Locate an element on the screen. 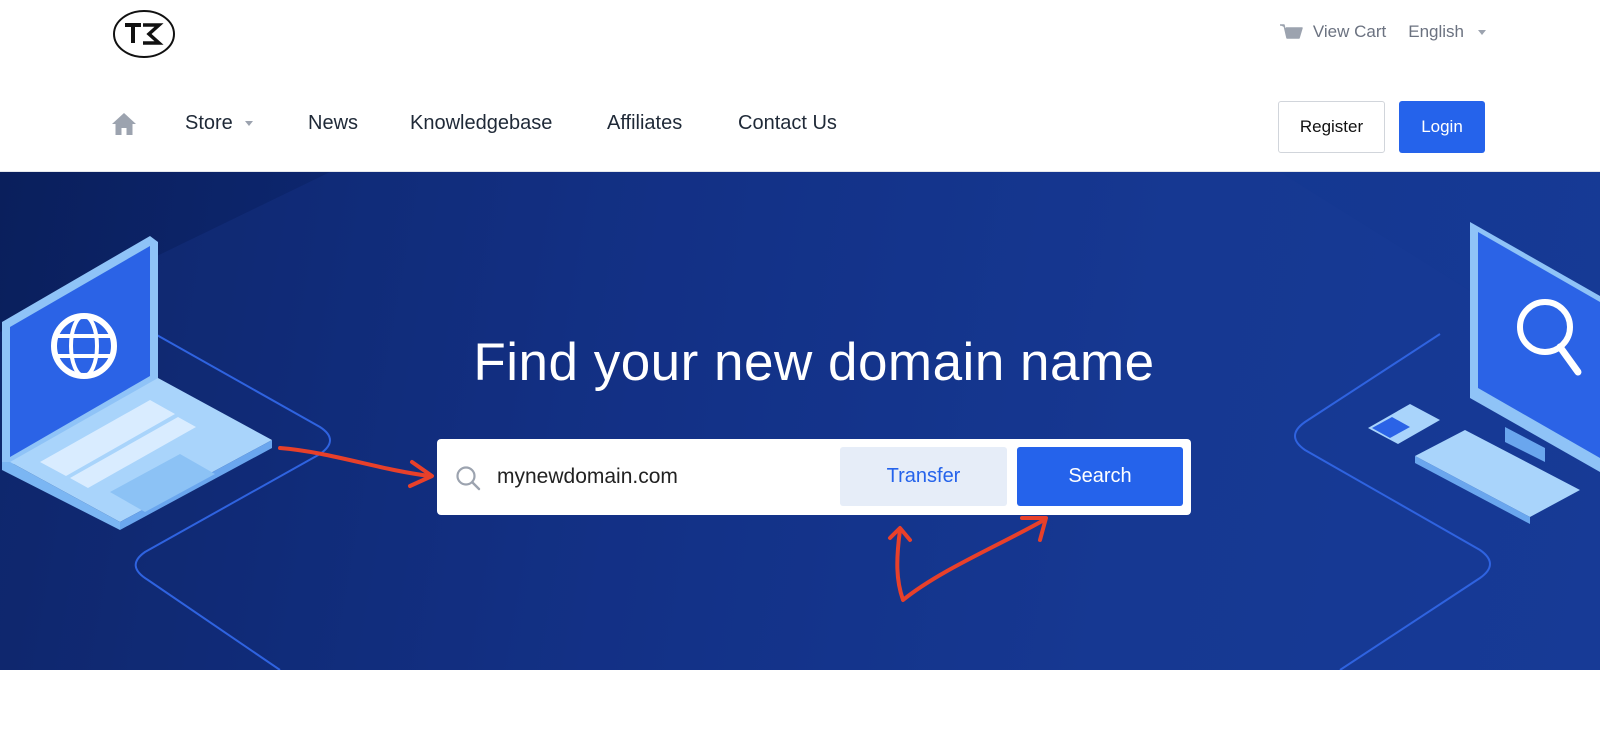 Image resolution: width=1600 pixels, height=730 pixels. logo is located at coordinates (145, 34).